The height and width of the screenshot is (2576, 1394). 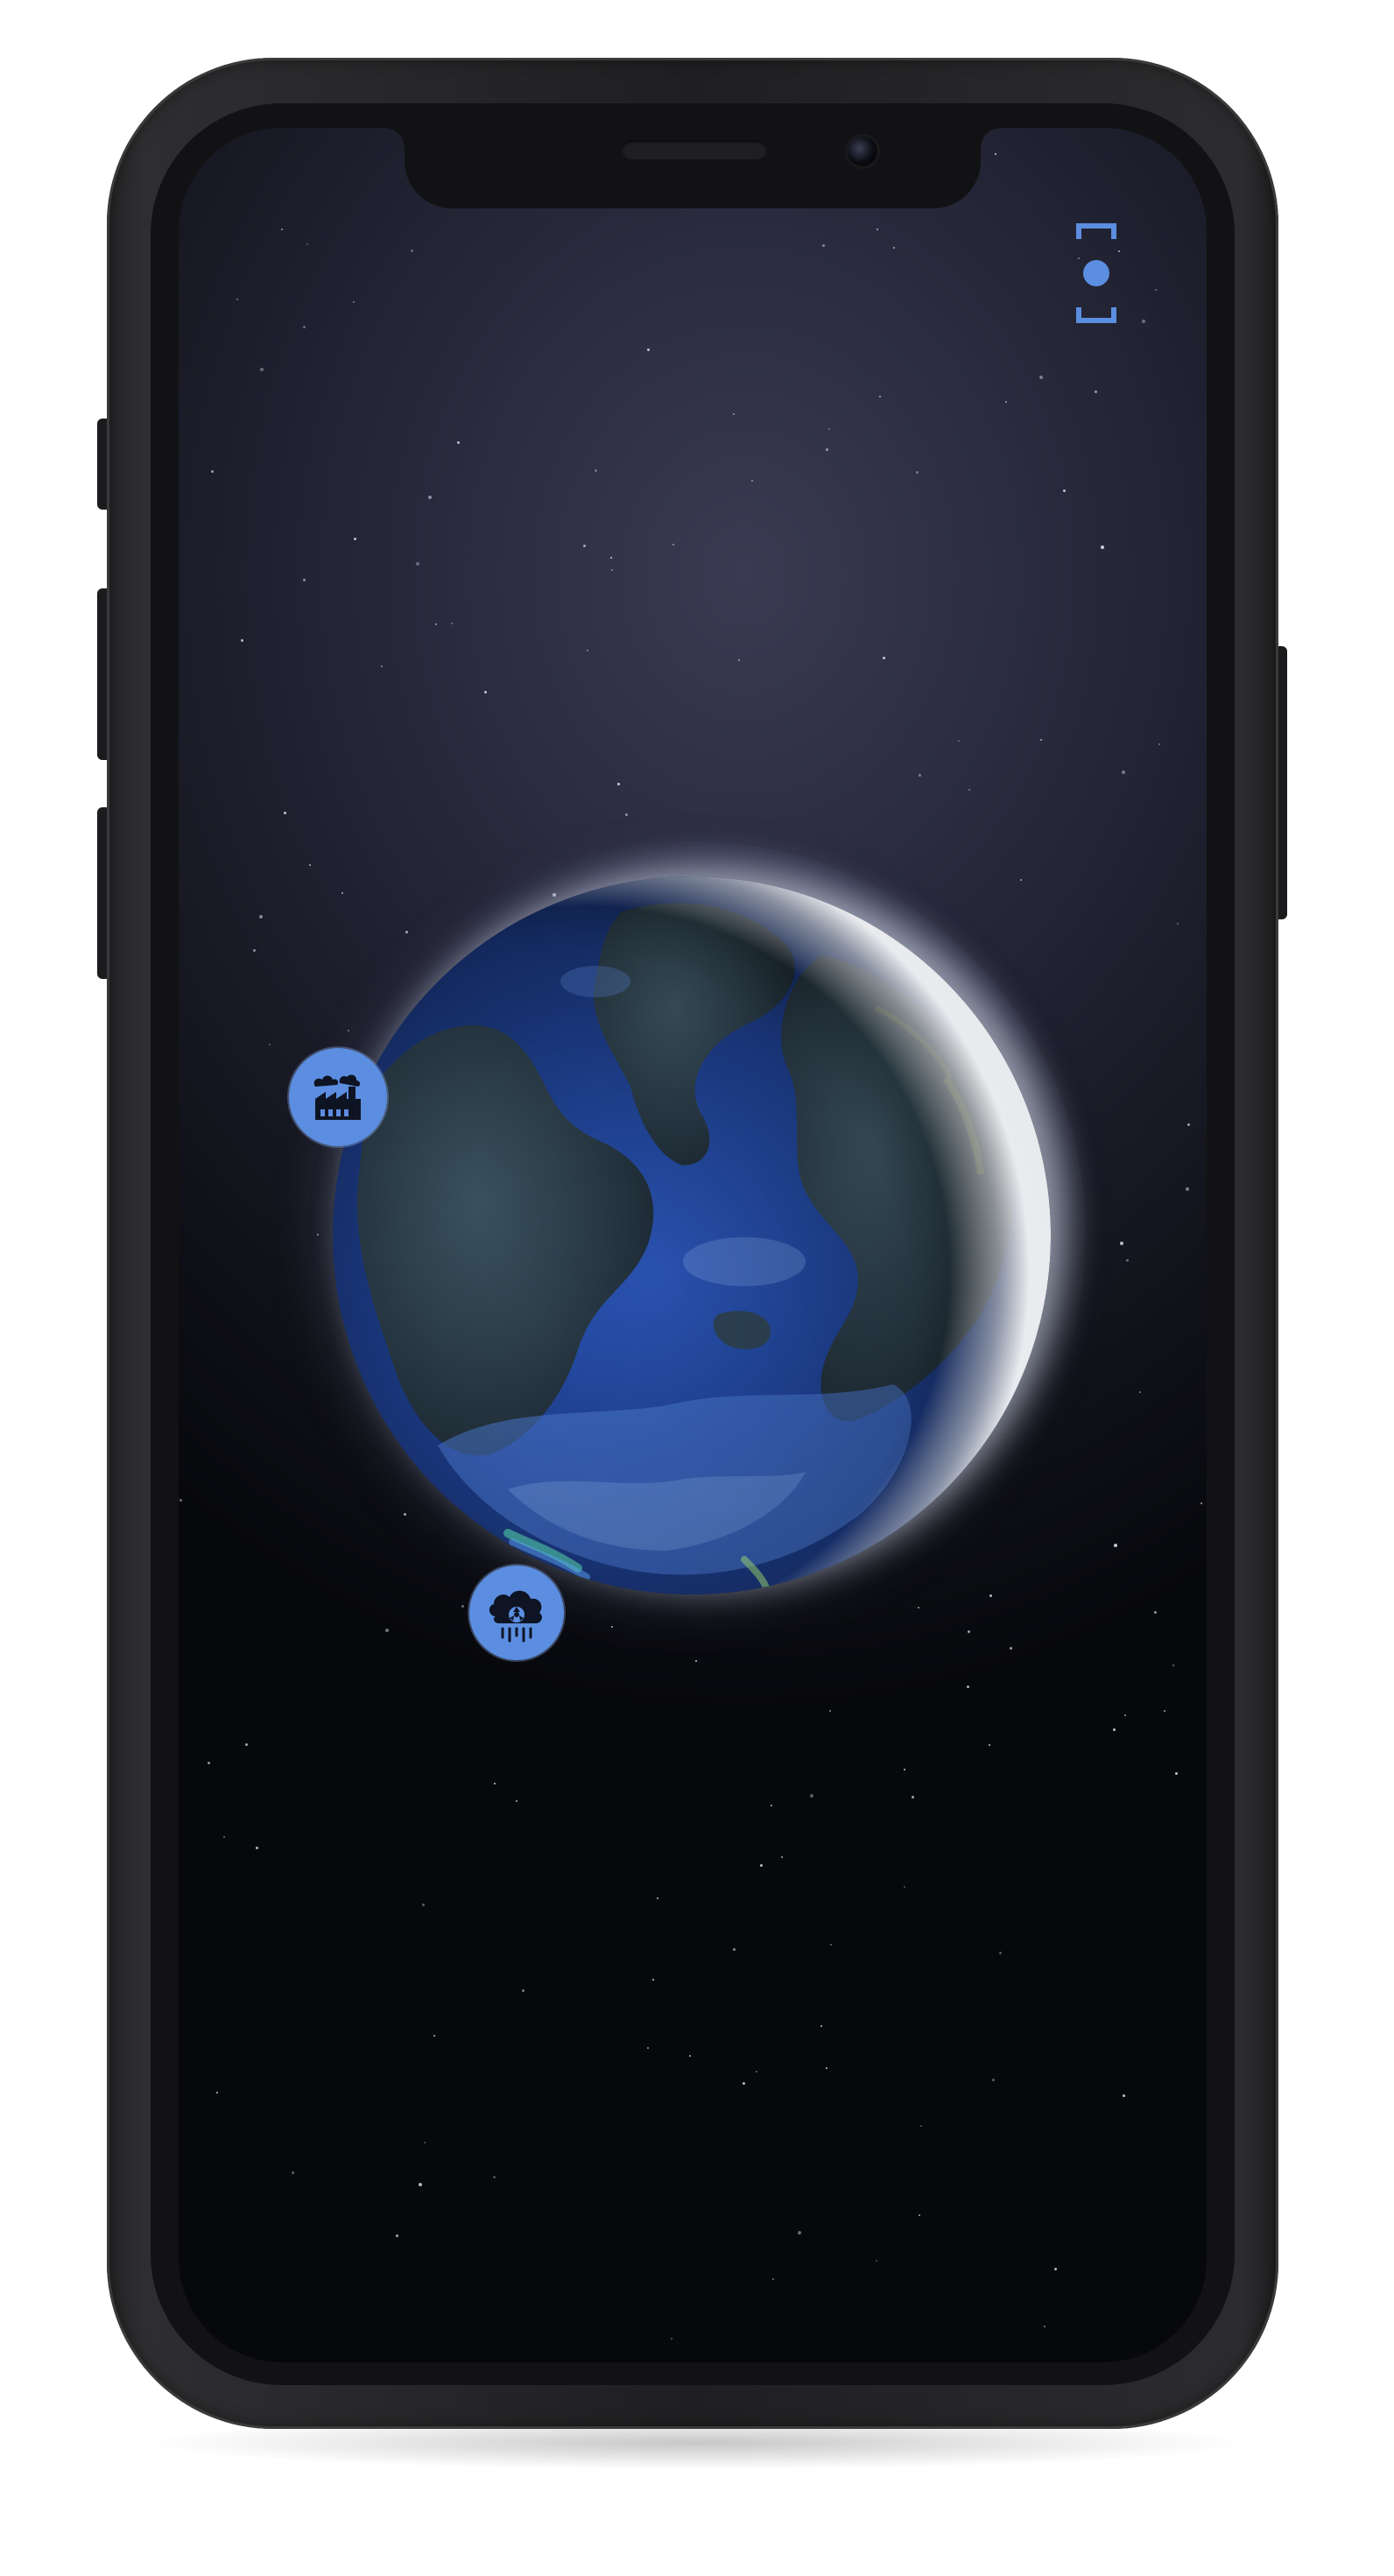 I want to click on notch, so click(x=692, y=168).